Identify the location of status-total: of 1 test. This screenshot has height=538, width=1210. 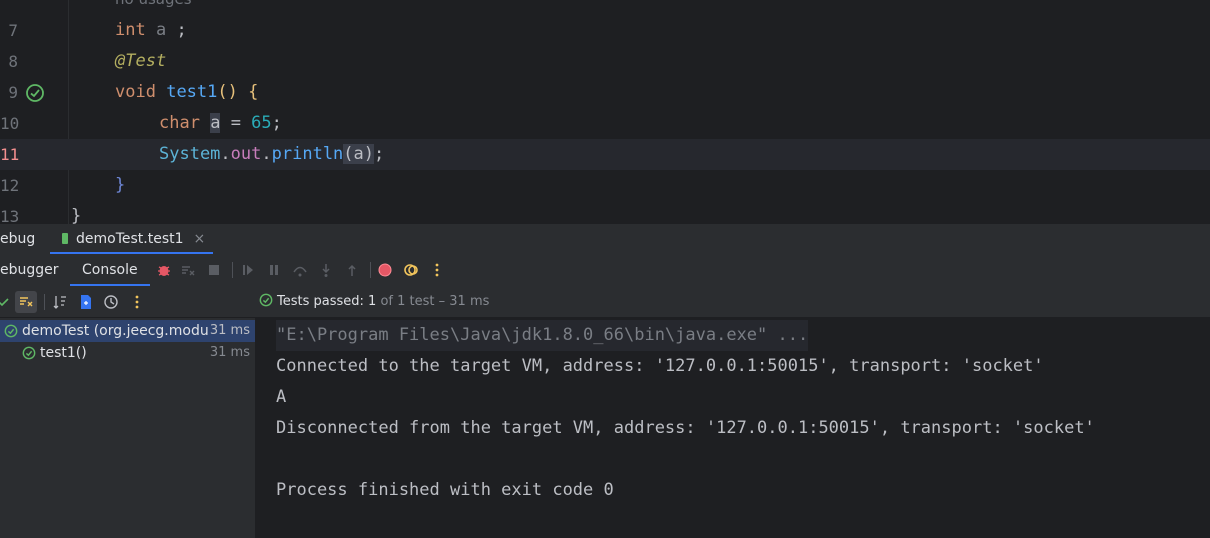
(405, 301).